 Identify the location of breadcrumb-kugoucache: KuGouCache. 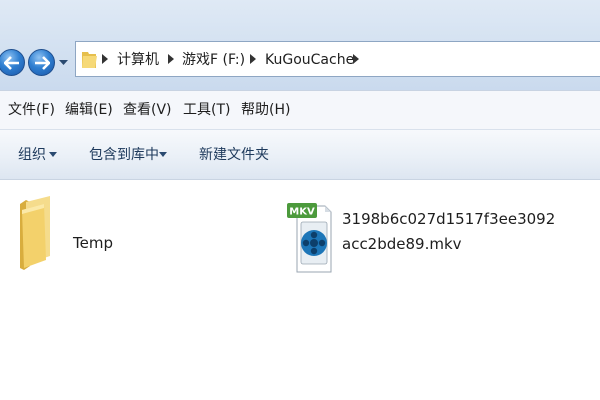
(309, 60).